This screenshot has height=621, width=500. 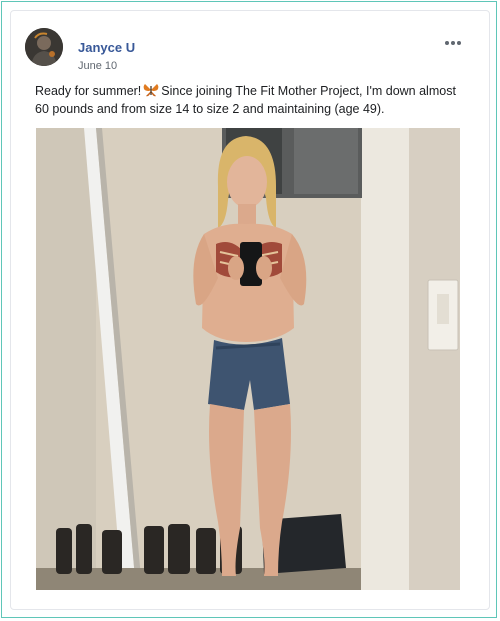 I want to click on butterfly-icon, so click(x=151, y=90).